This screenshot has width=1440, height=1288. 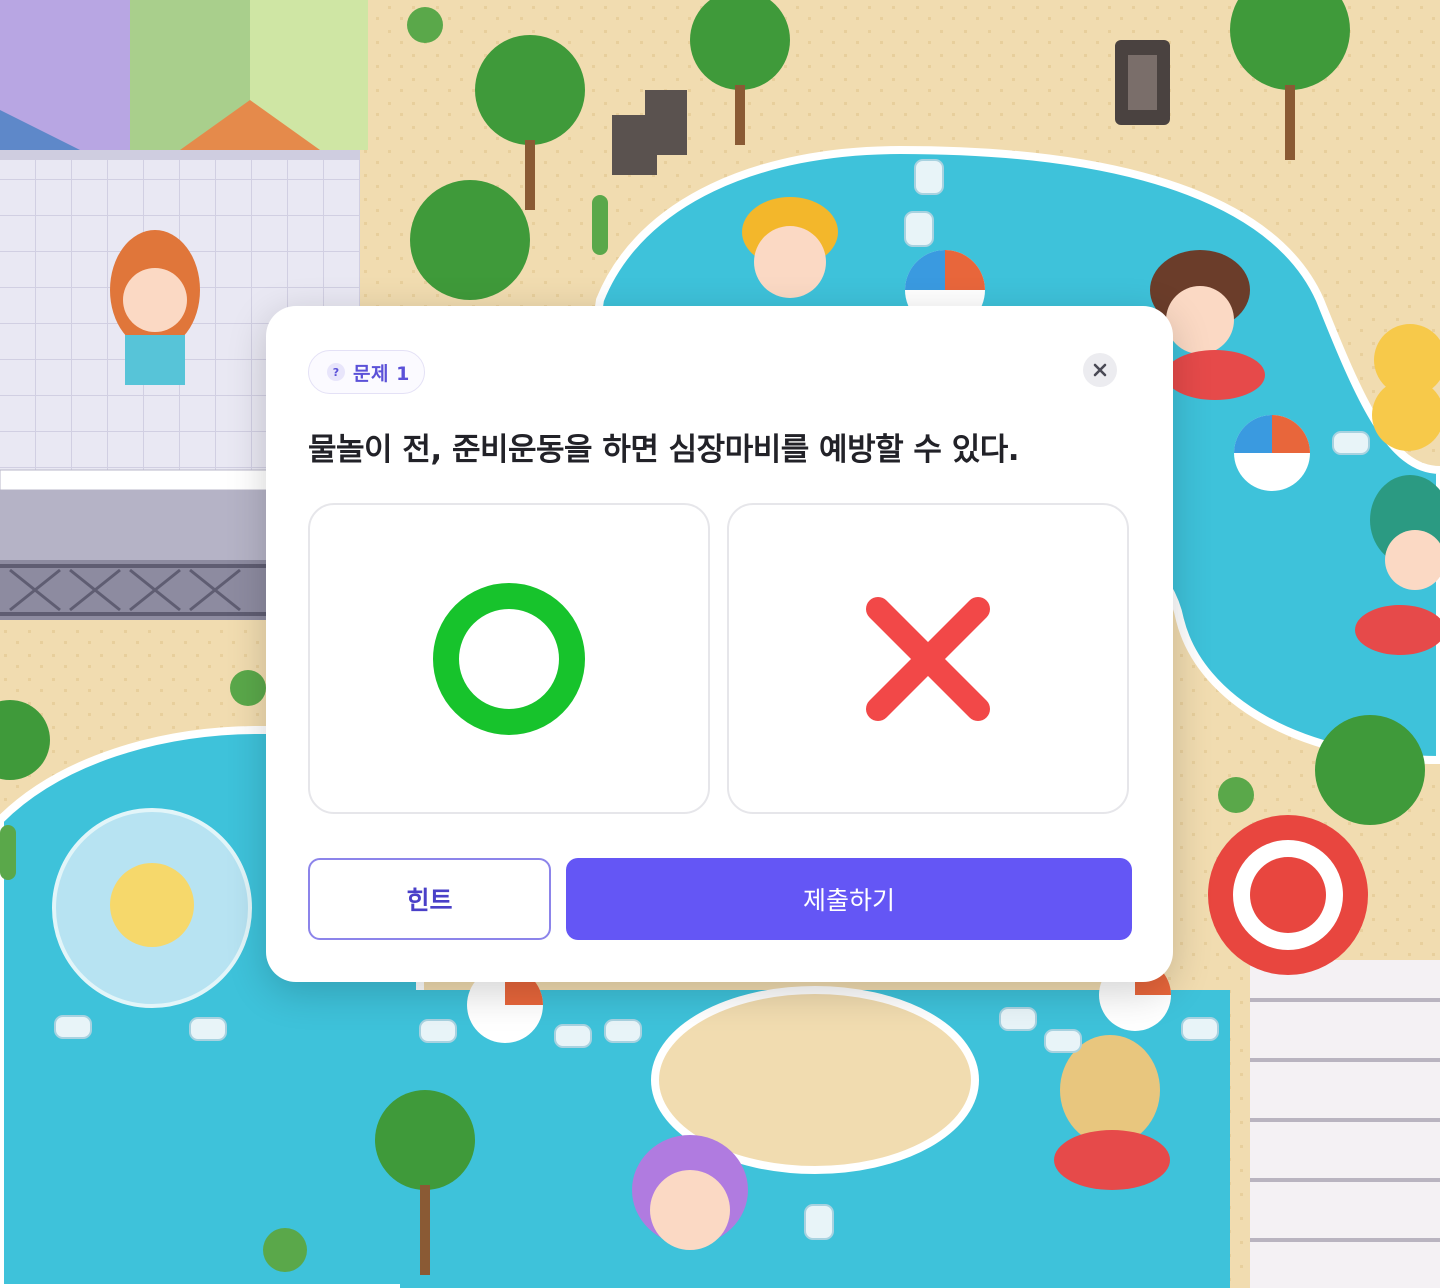 I want to click on question-number-label: 문제 1, so click(x=381, y=373).